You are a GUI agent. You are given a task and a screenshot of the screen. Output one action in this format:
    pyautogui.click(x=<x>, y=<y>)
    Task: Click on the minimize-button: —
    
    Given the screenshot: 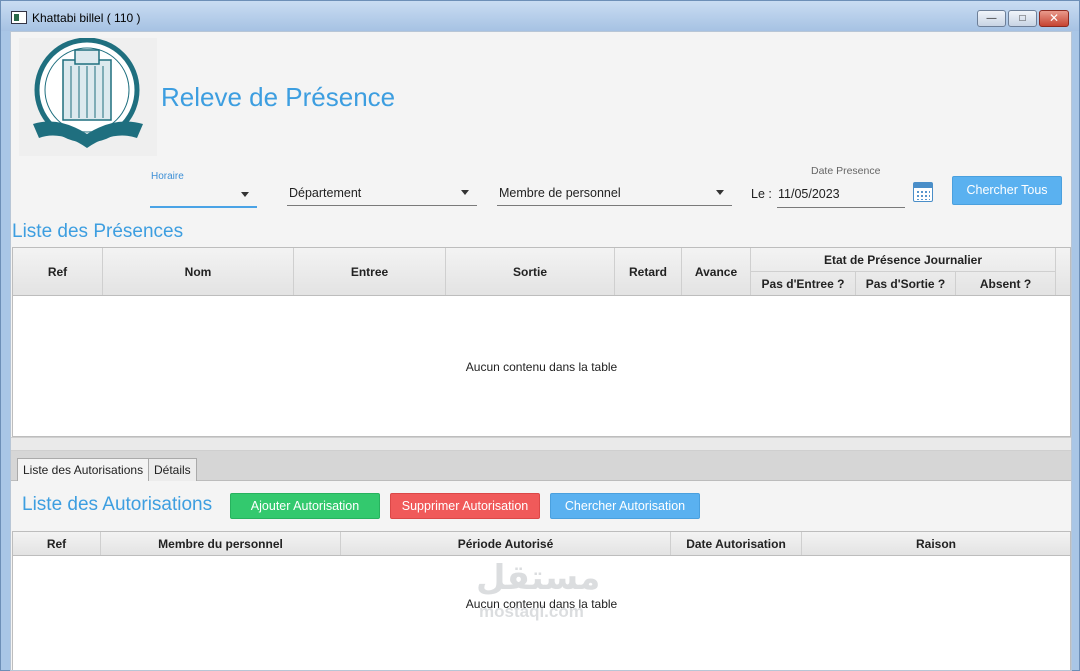 What is the action you would take?
    pyautogui.click(x=991, y=18)
    